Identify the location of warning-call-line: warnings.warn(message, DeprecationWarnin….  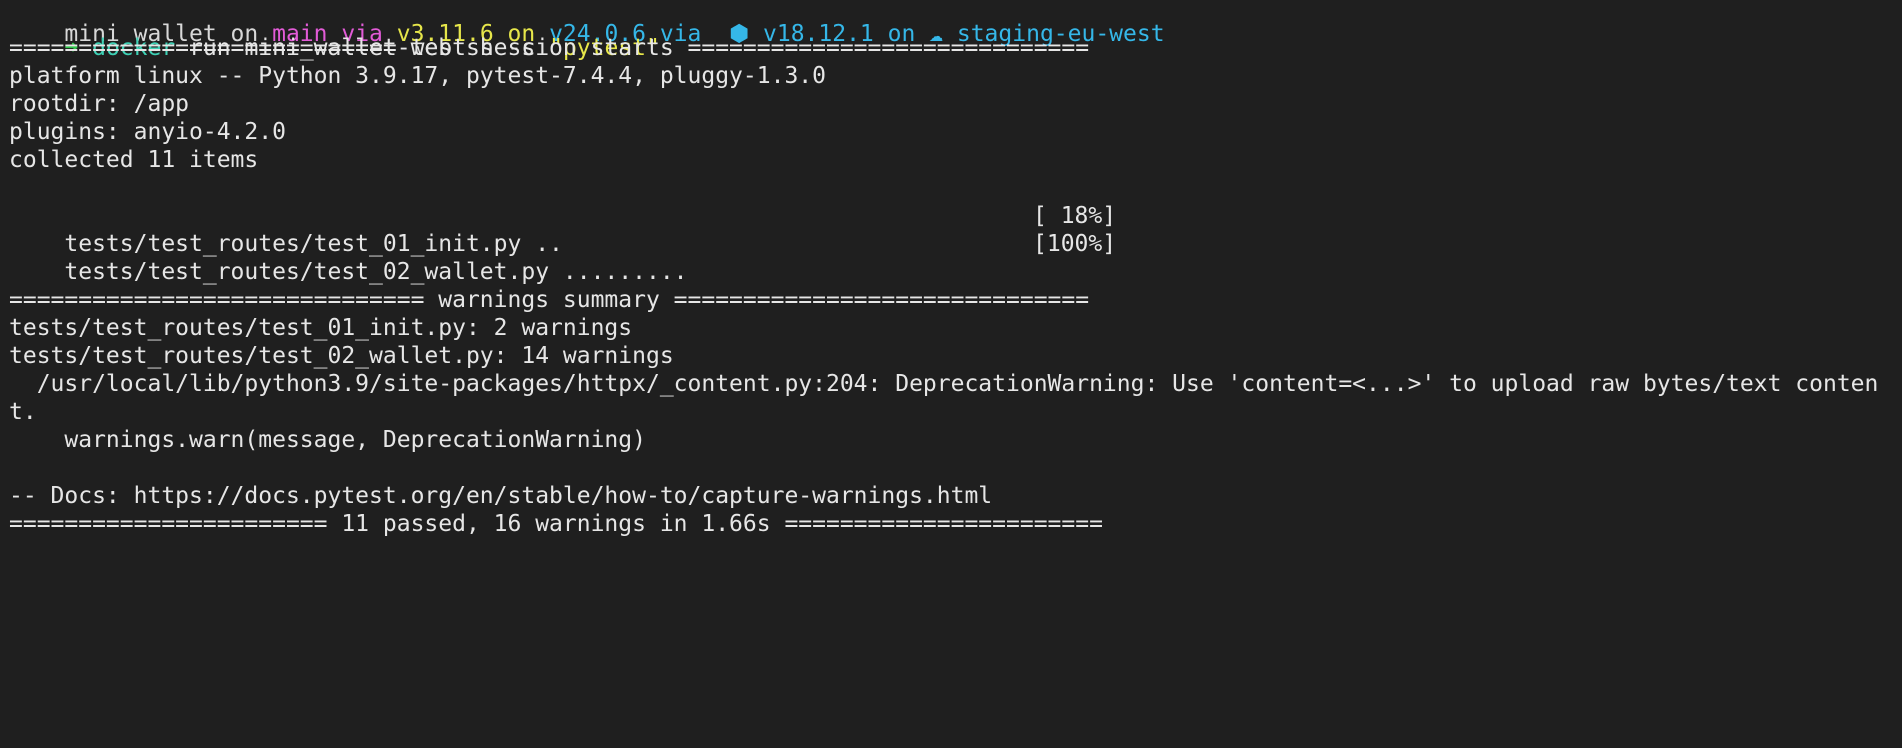
(327, 440).